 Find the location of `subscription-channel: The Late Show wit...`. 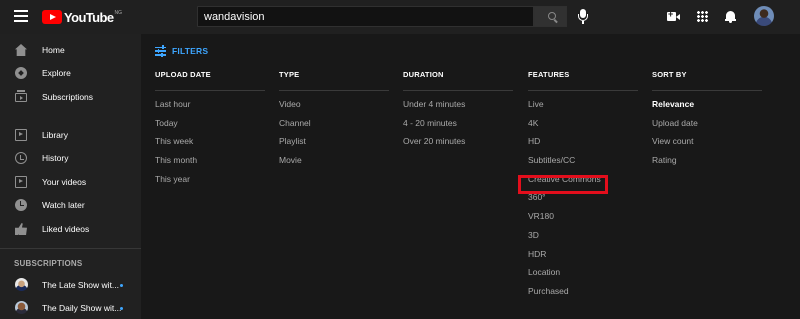

subscription-channel: The Late Show wit... is located at coordinates (70, 285).